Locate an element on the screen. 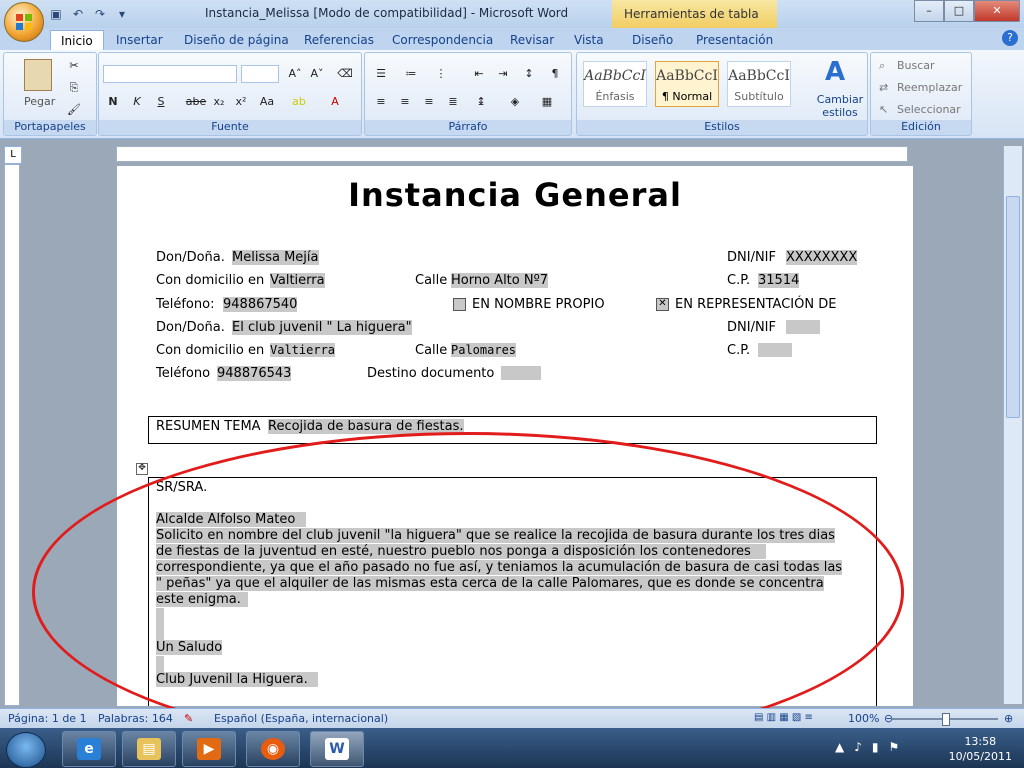 This screenshot has width=1024, height=768. representation-option: ✕ EN REPRESENTACIÓN DE is located at coordinates (746, 304).